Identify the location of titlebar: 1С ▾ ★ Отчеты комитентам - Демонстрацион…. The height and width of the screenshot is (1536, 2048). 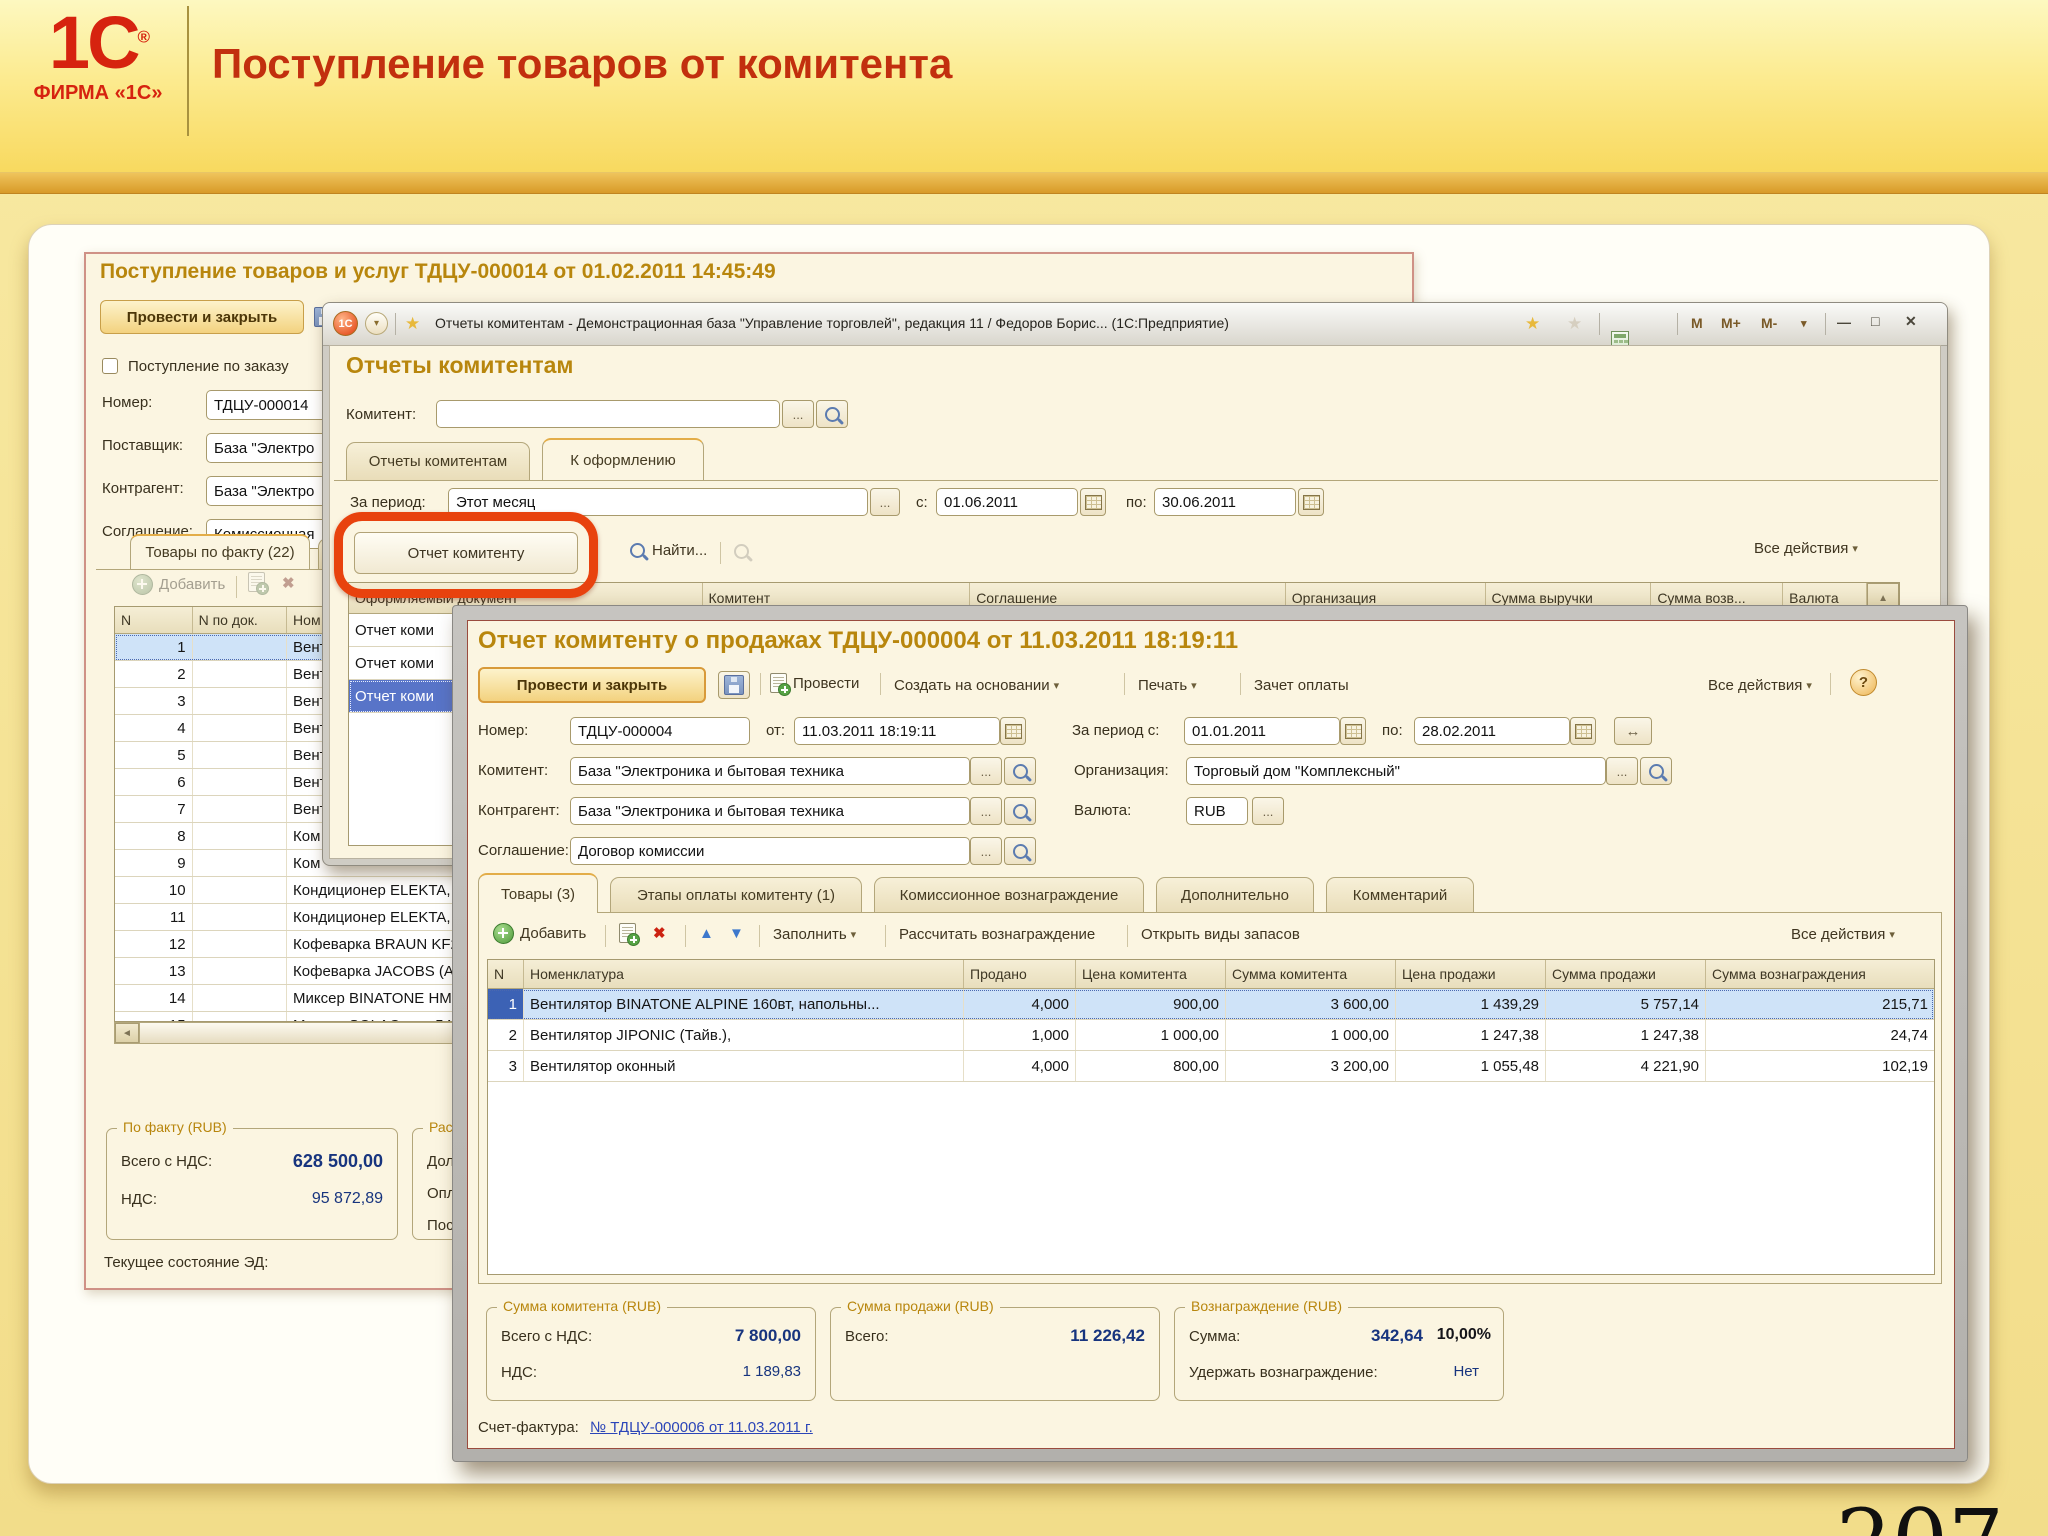
(1135, 335).